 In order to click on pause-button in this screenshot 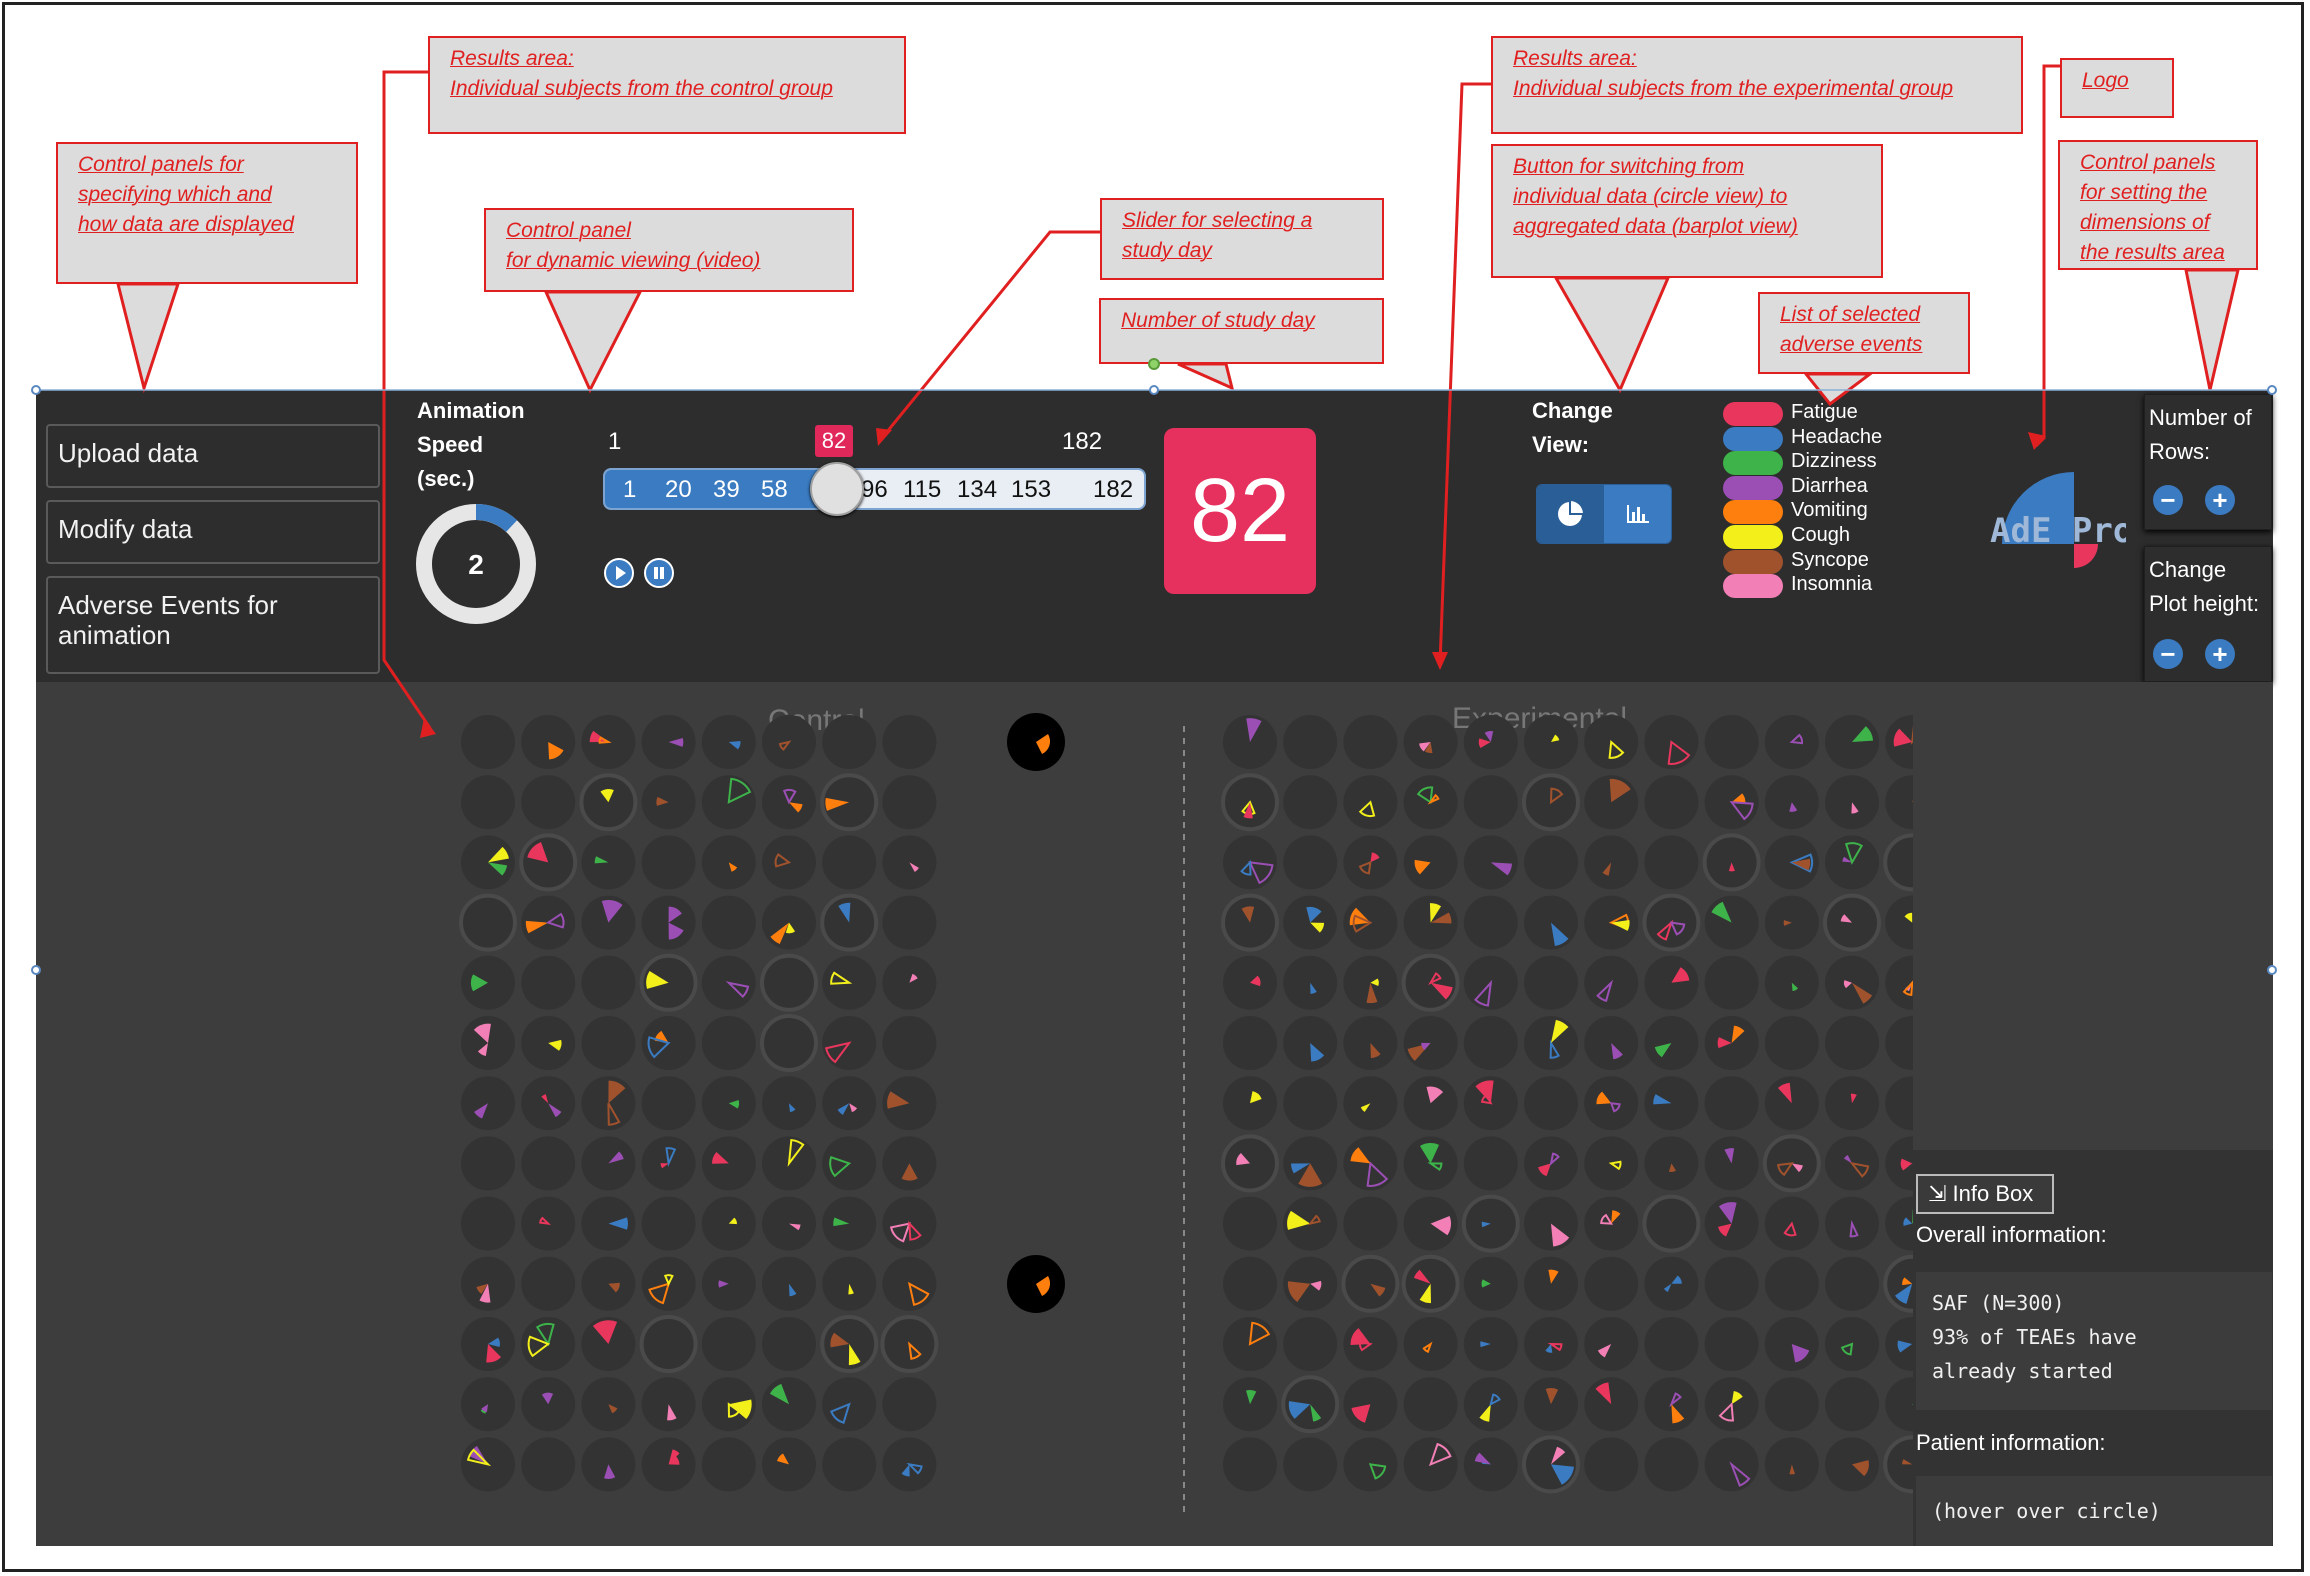, I will do `click(659, 573)`.